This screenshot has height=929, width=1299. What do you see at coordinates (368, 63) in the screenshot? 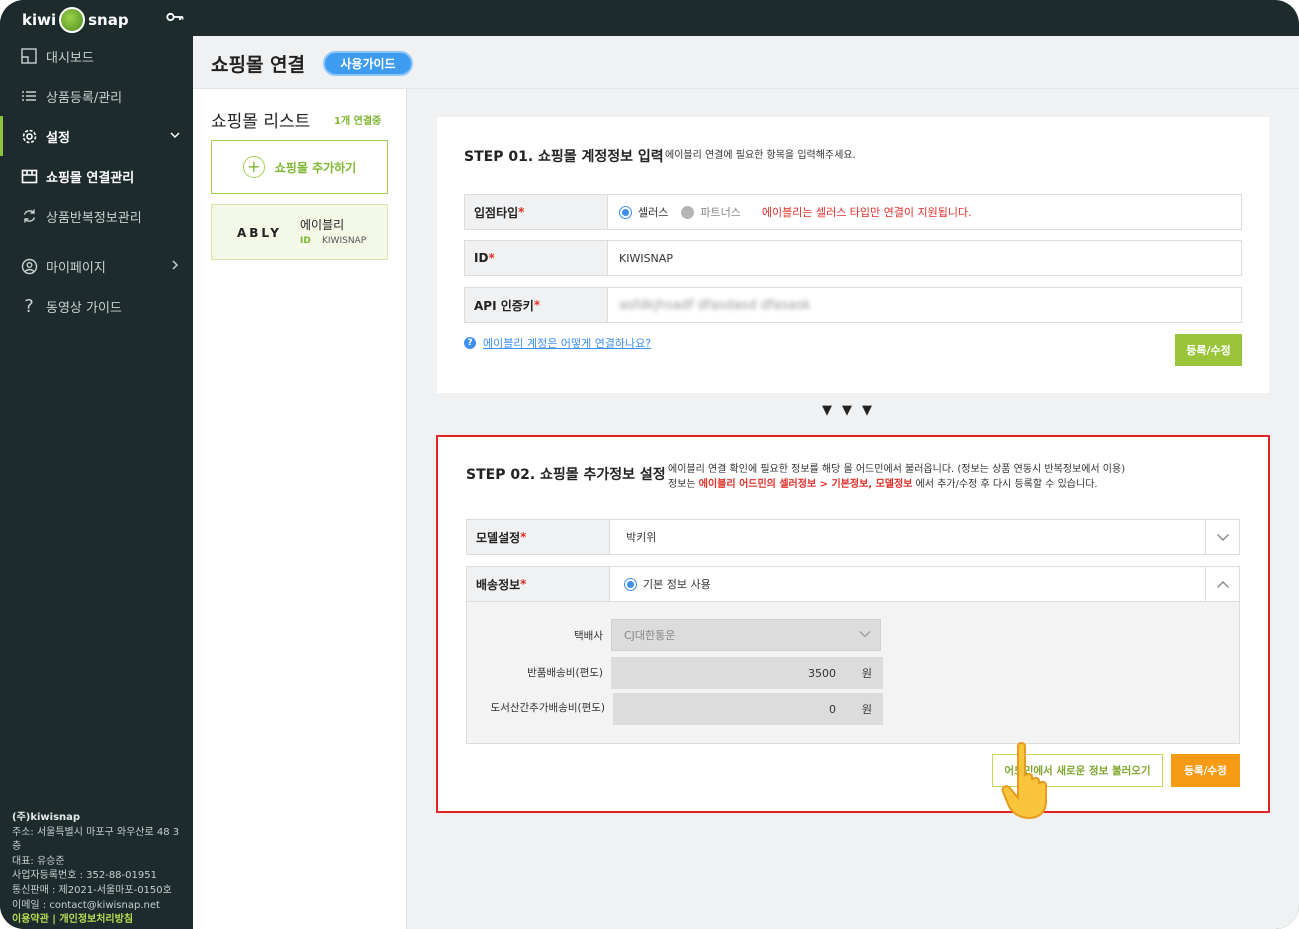
I see `guide-button: 사용가이드` at bounding box center [368, 63].